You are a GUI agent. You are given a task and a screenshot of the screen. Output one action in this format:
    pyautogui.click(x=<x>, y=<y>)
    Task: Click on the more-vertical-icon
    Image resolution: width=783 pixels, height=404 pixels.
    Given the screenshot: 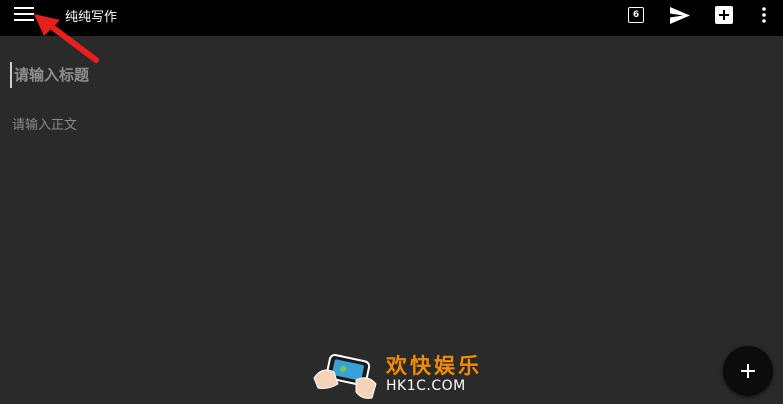 What is the action you would take?
    pyautogui.click(x=764, y=15)
    